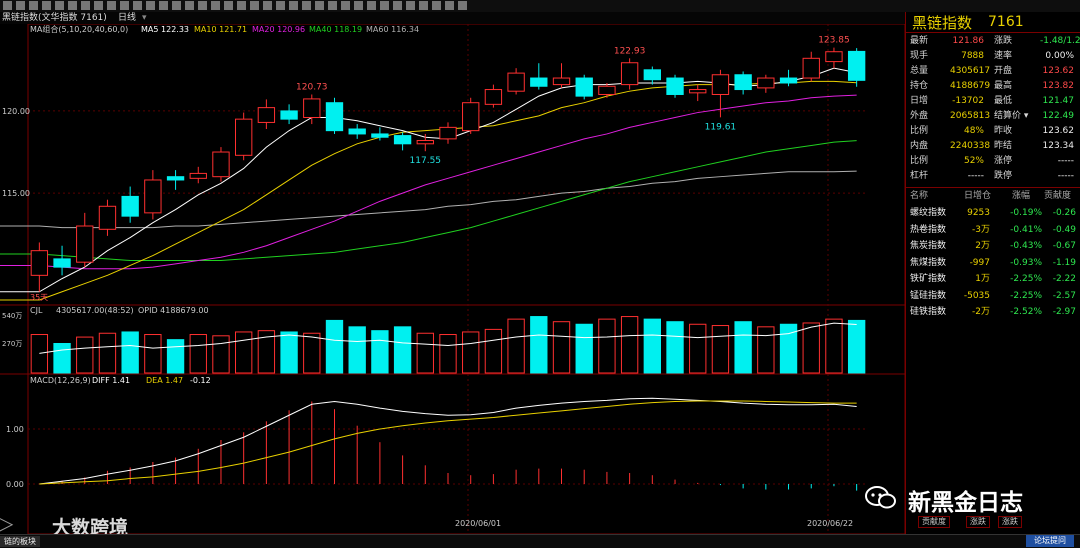 The height and width of the screenshot is (548, 1080). What do you see at coordinates (919, 146) in the screenshot?
I see `quote-label: 内盘` at bounding box center [919, 146].